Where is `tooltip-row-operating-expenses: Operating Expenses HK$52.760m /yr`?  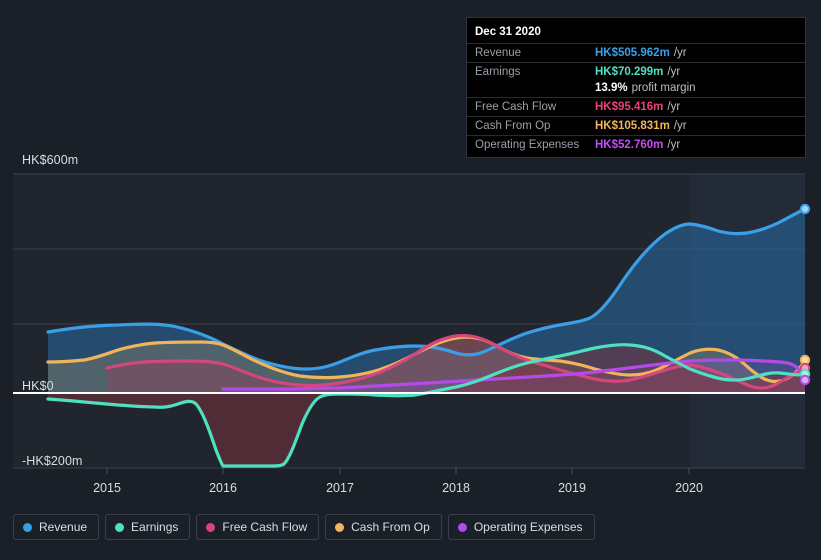 tooltip-row-operating-expenses: Operating Expenses HK$52.760m /yr is located at coordinates (636, 144).